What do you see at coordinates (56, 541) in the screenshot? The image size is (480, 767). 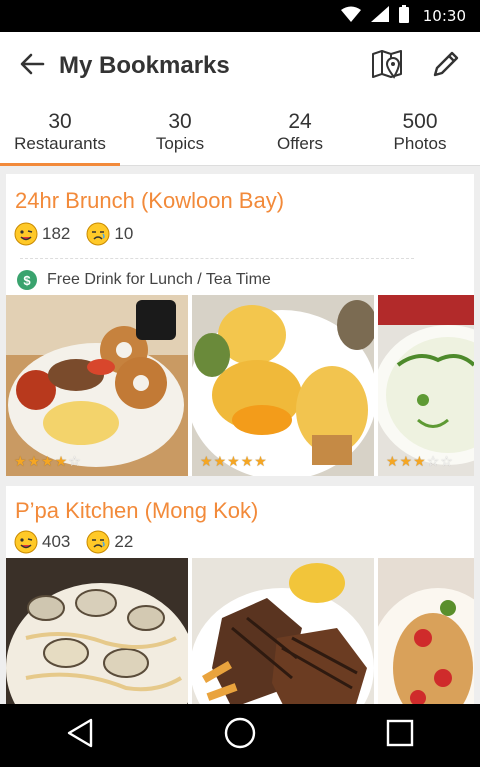 I see `smile-count: 403` at bounding box center [56, 541].